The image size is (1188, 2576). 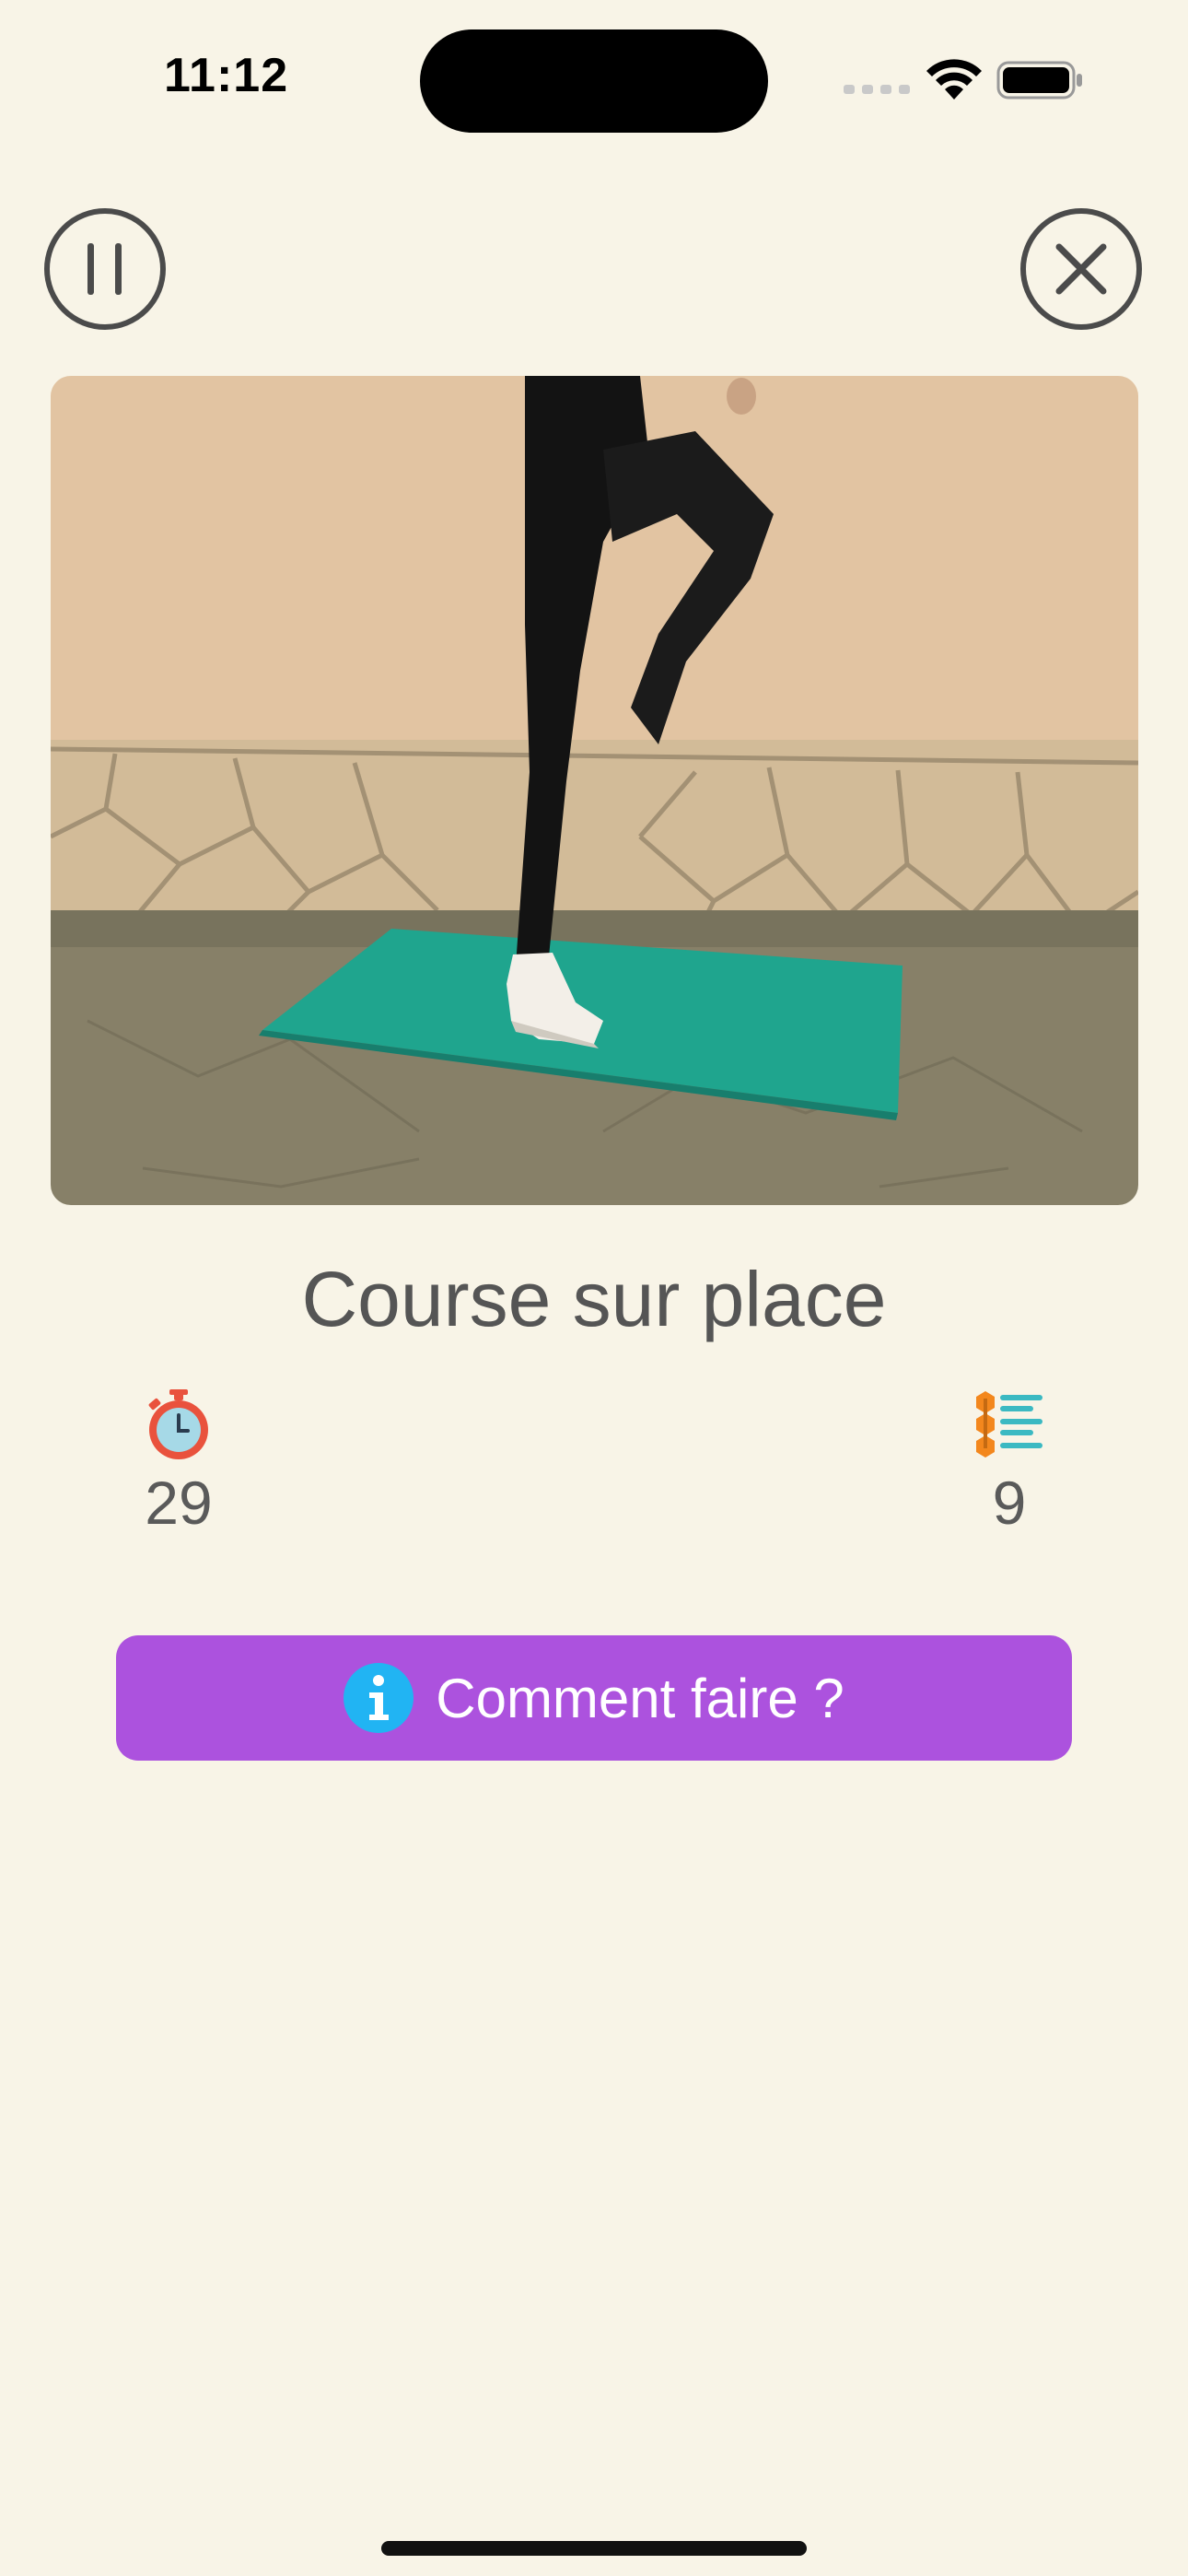 I want to click on pause-button, so click(x=105, y=269).